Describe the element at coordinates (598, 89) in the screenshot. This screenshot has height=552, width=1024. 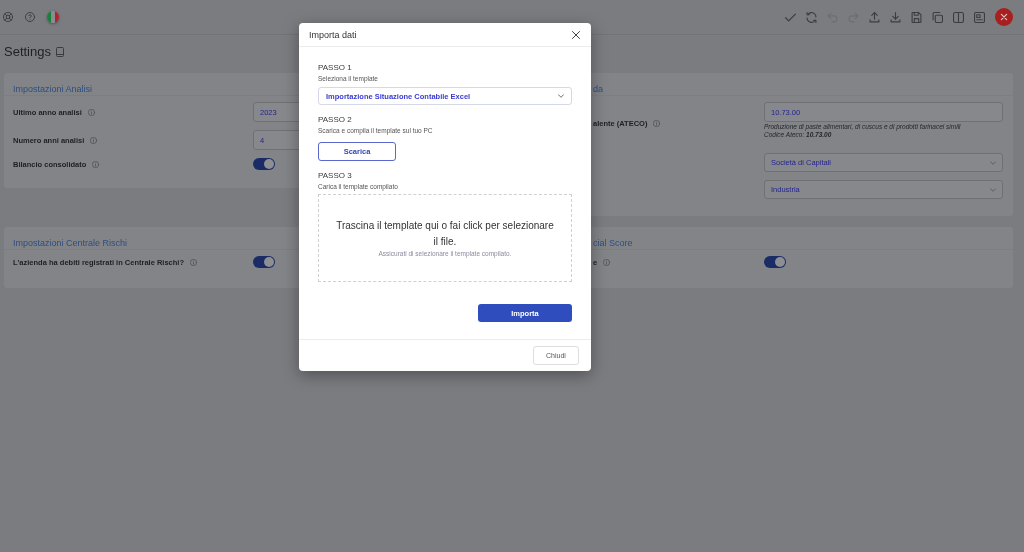
I see `card-title: da` at that location.